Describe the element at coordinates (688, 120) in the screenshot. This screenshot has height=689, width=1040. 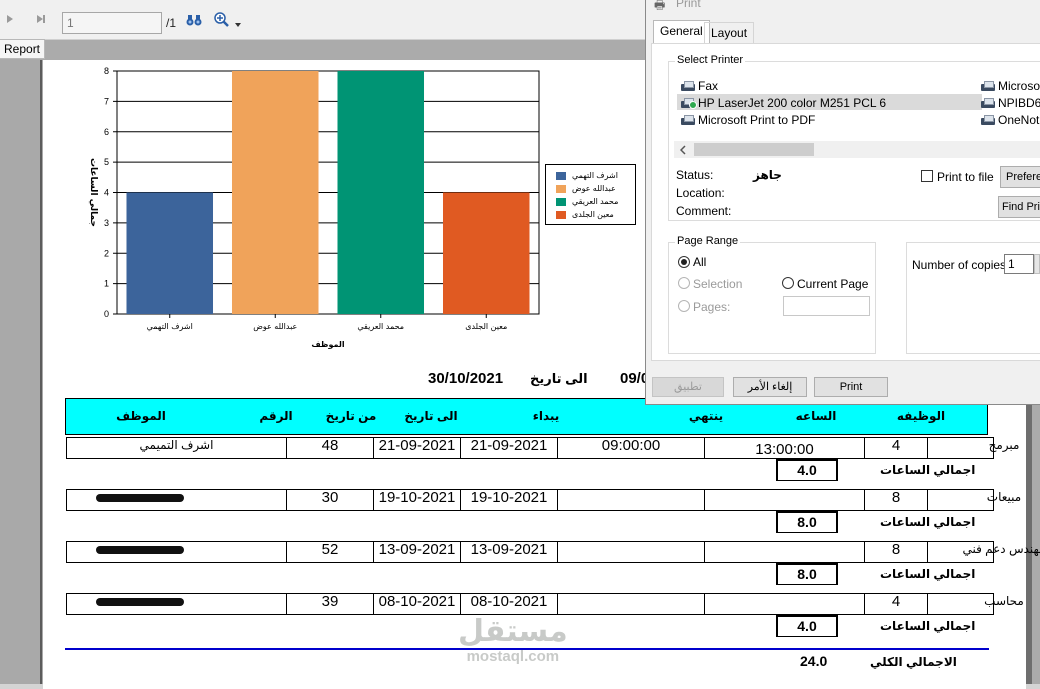
I see `printer-icon` at that location.